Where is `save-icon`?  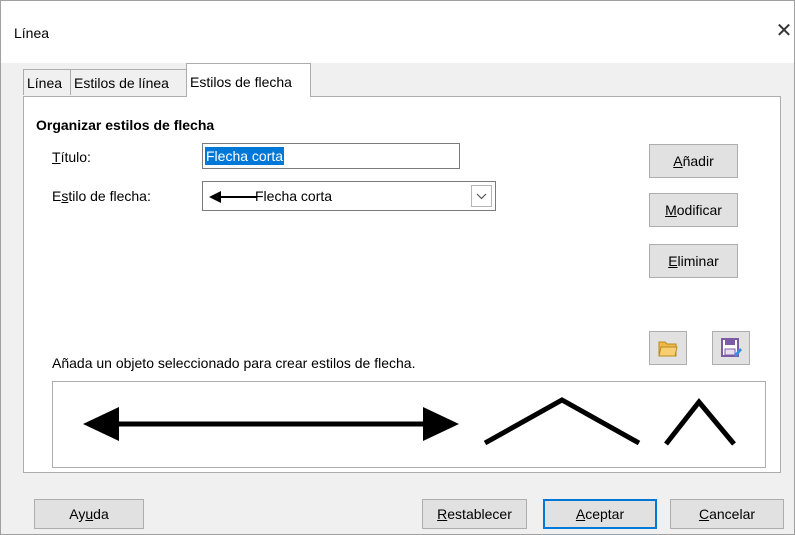
save-icon is located at coordinates (731, 347).